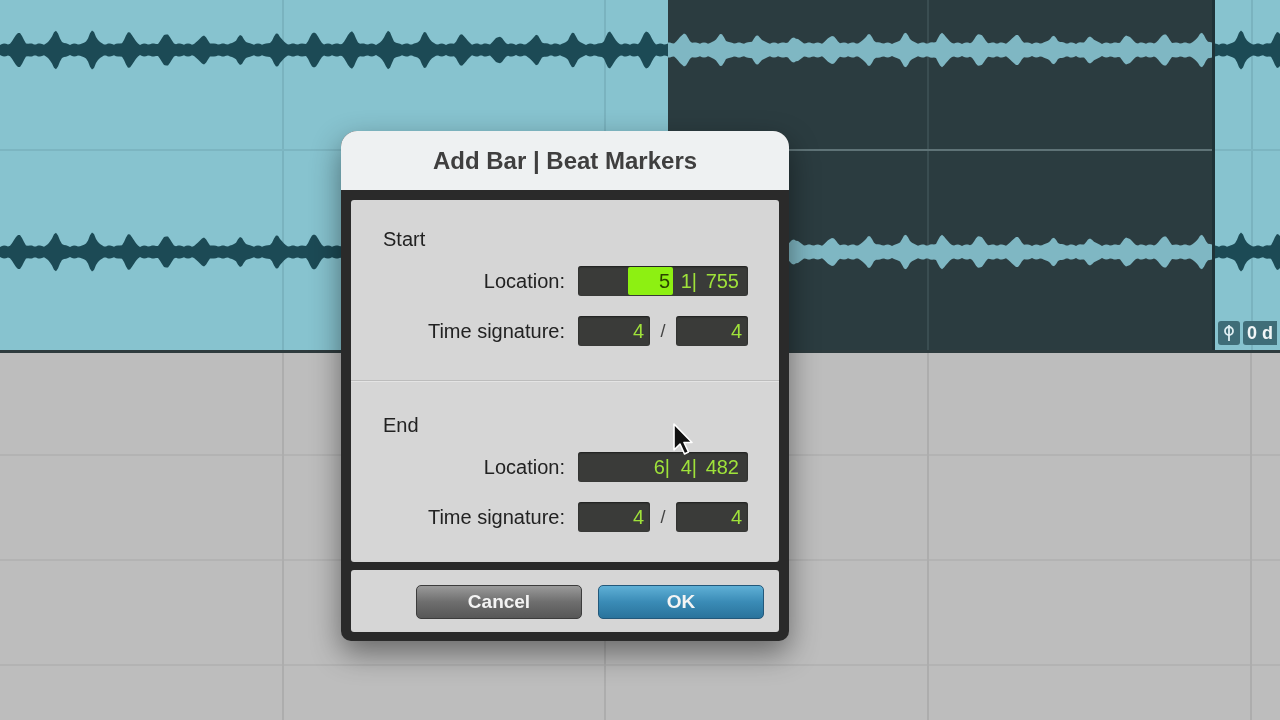  What do you see at coordinates (565, 160) in the screenshot?
I see `dialog-title: Add Bar | Beat Markers` at bounding box center [565, 160].